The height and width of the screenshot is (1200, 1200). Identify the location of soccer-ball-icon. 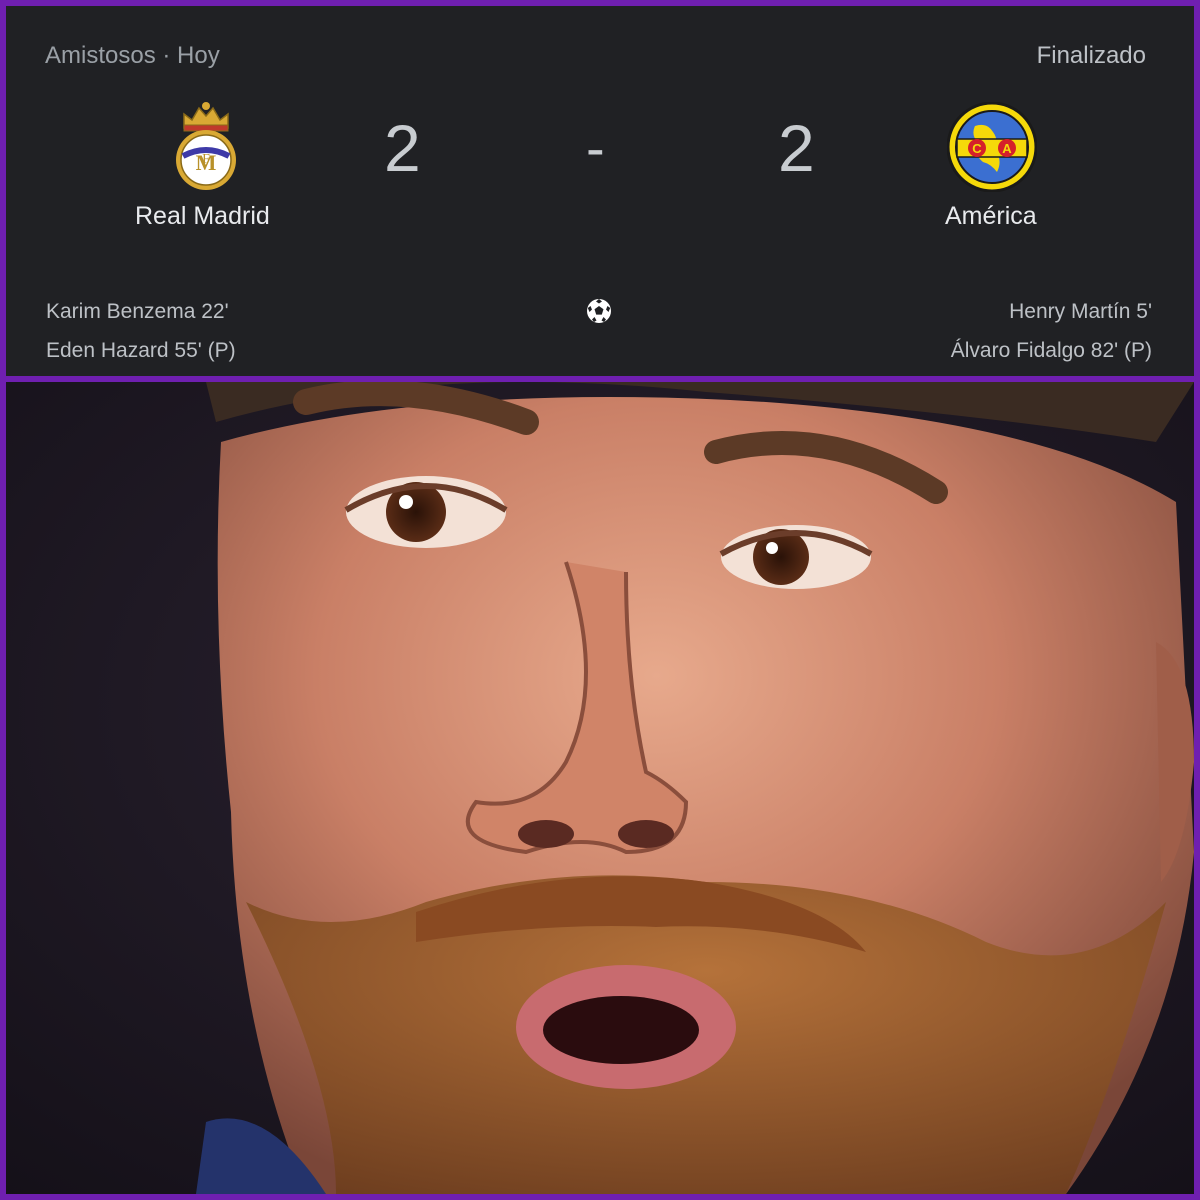
(599, 311).